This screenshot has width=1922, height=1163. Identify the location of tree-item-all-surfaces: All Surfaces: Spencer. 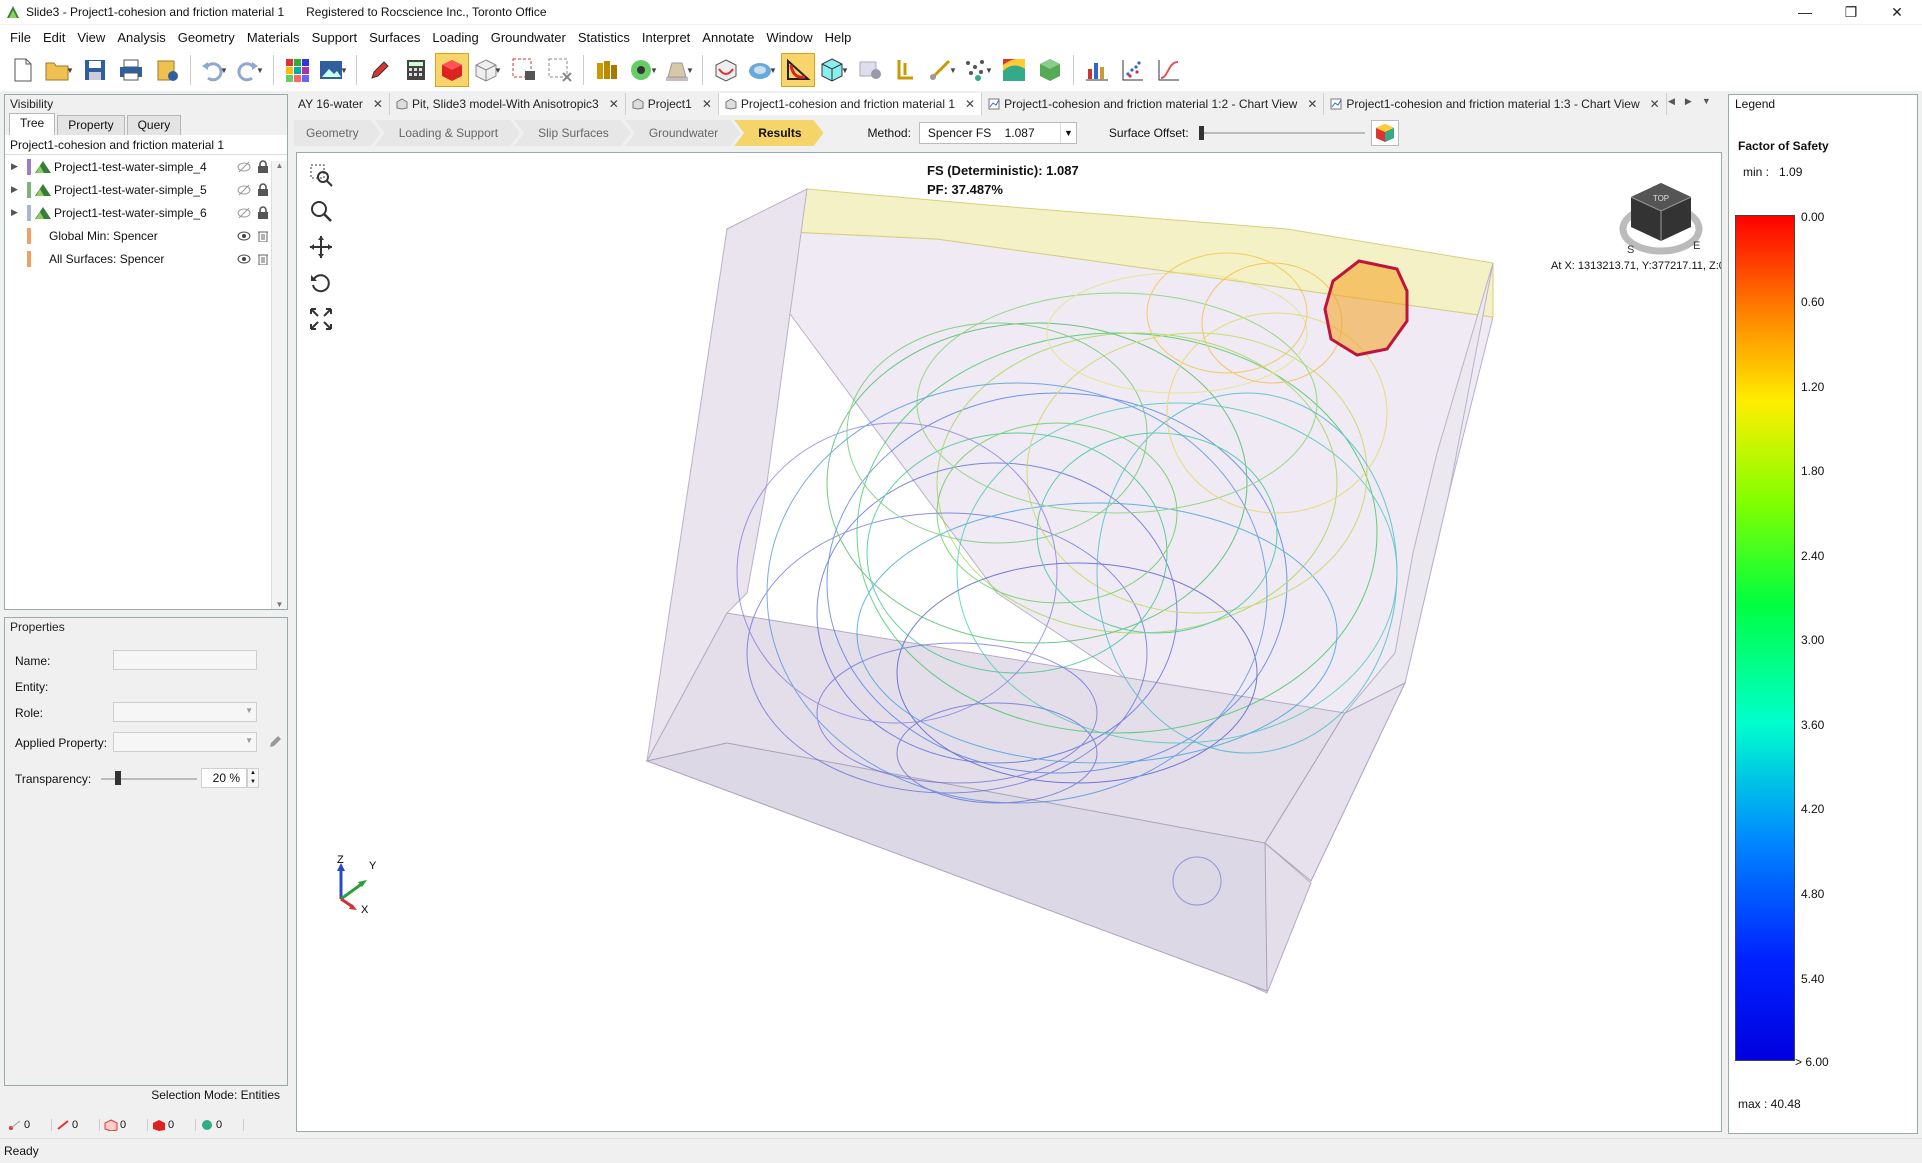
(146, 258).